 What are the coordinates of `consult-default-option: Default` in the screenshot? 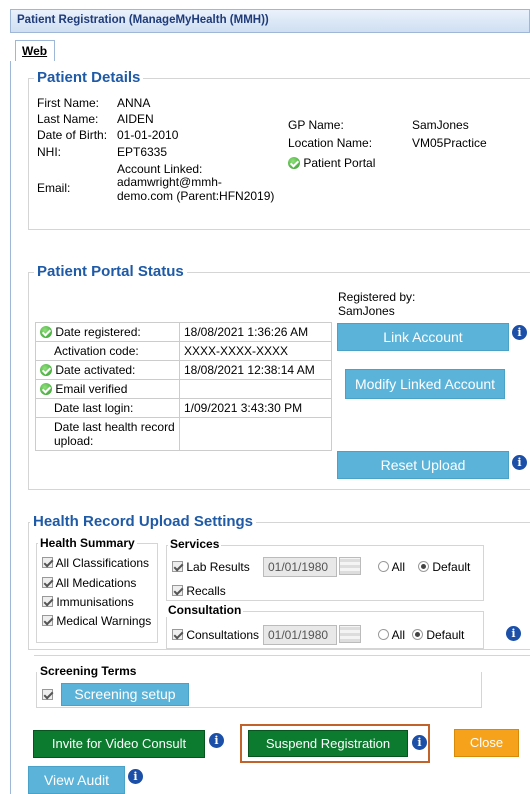 It's located at (438, 635).